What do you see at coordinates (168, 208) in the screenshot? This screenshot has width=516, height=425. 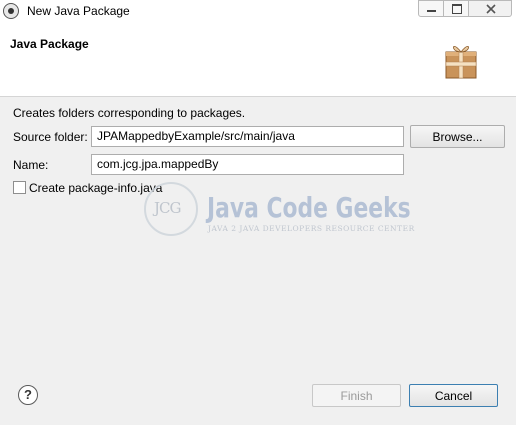 I see `jcg-logo-text: JCG` at bounding box center [168, 208].